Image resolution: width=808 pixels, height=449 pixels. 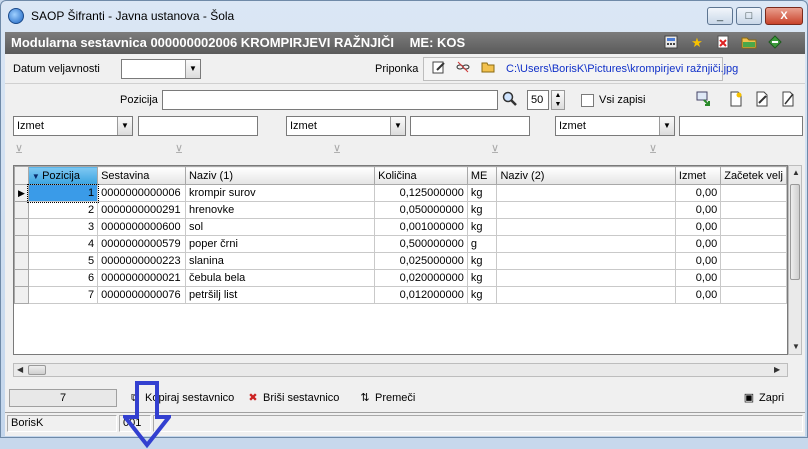 I want to click on cell-name1: poper črni, so click(x=280, y=244).